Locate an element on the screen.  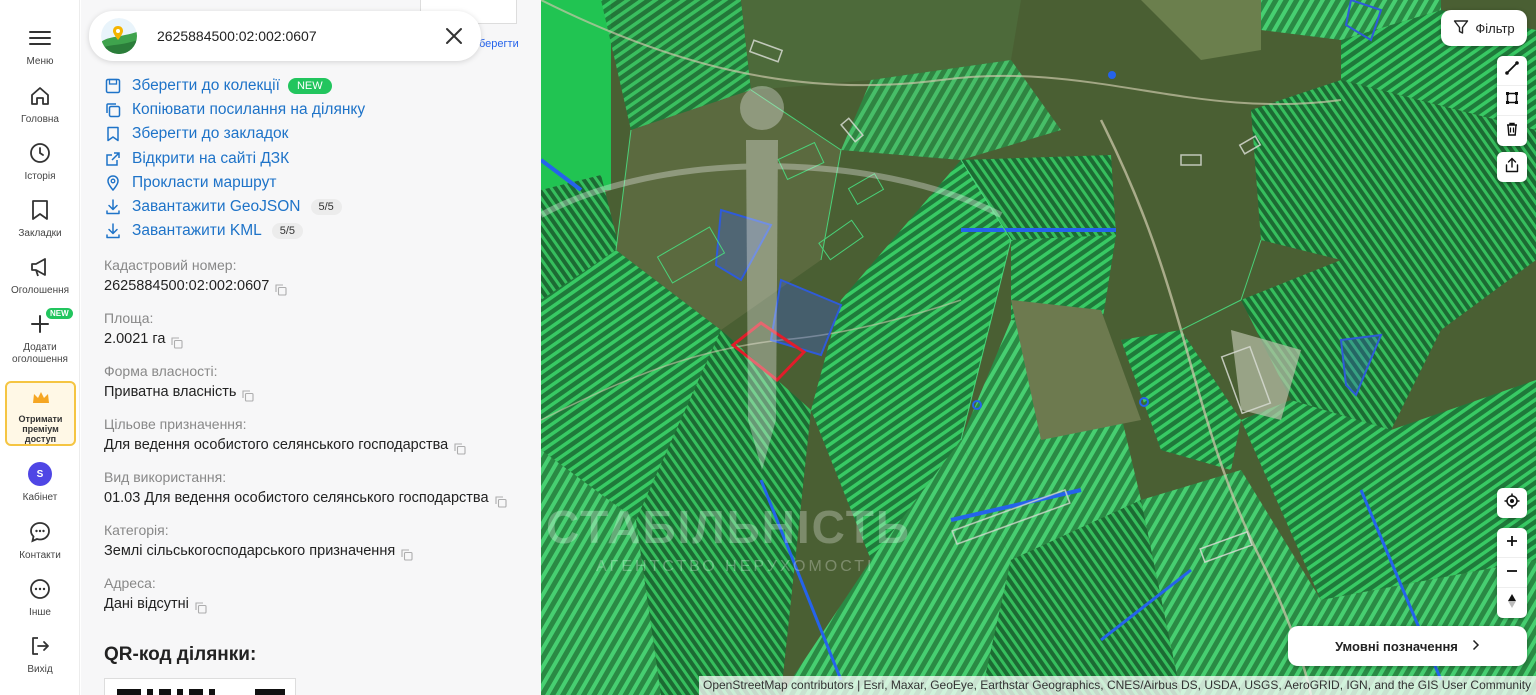
filter-label: Фільтр is located at coordinates (1495, 28).